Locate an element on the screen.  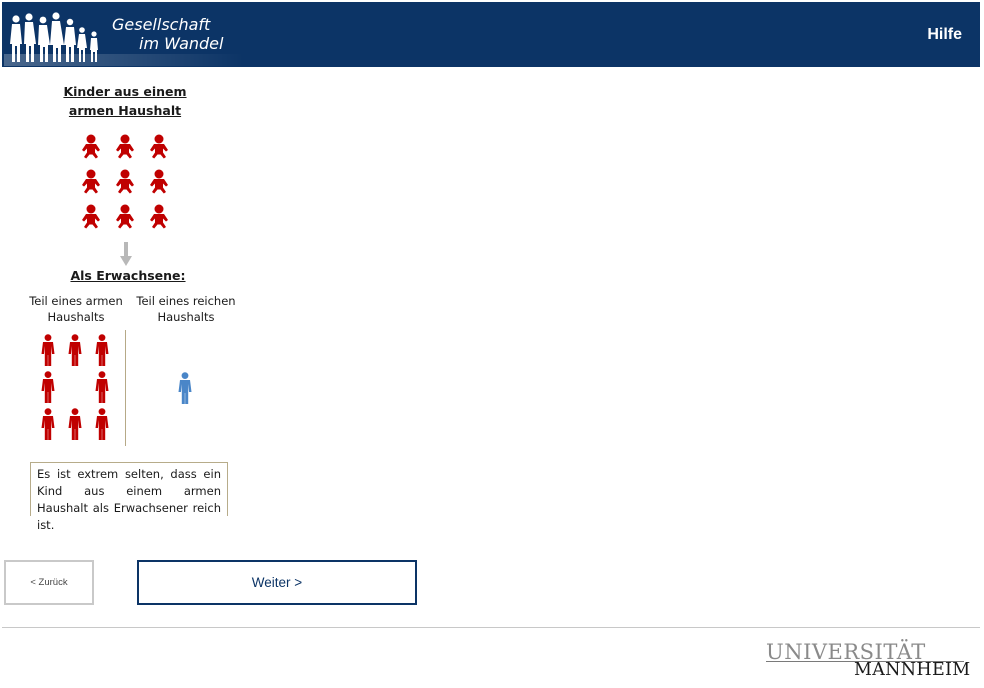
rich-adult-person-icon is located at coordinates (185, 388).